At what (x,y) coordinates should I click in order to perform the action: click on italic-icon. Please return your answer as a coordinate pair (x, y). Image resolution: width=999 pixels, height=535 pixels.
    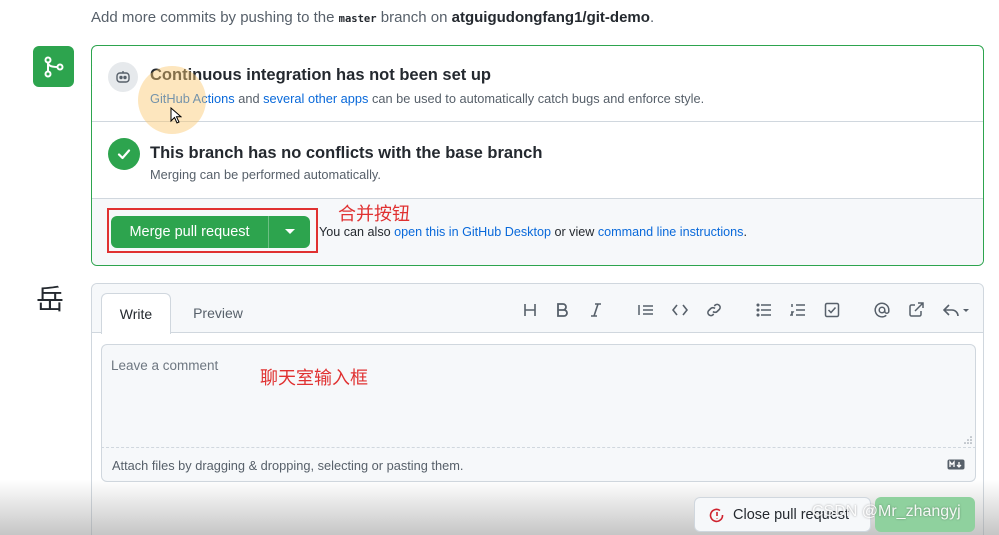
    Looking at the image, I should click on (596, 310).